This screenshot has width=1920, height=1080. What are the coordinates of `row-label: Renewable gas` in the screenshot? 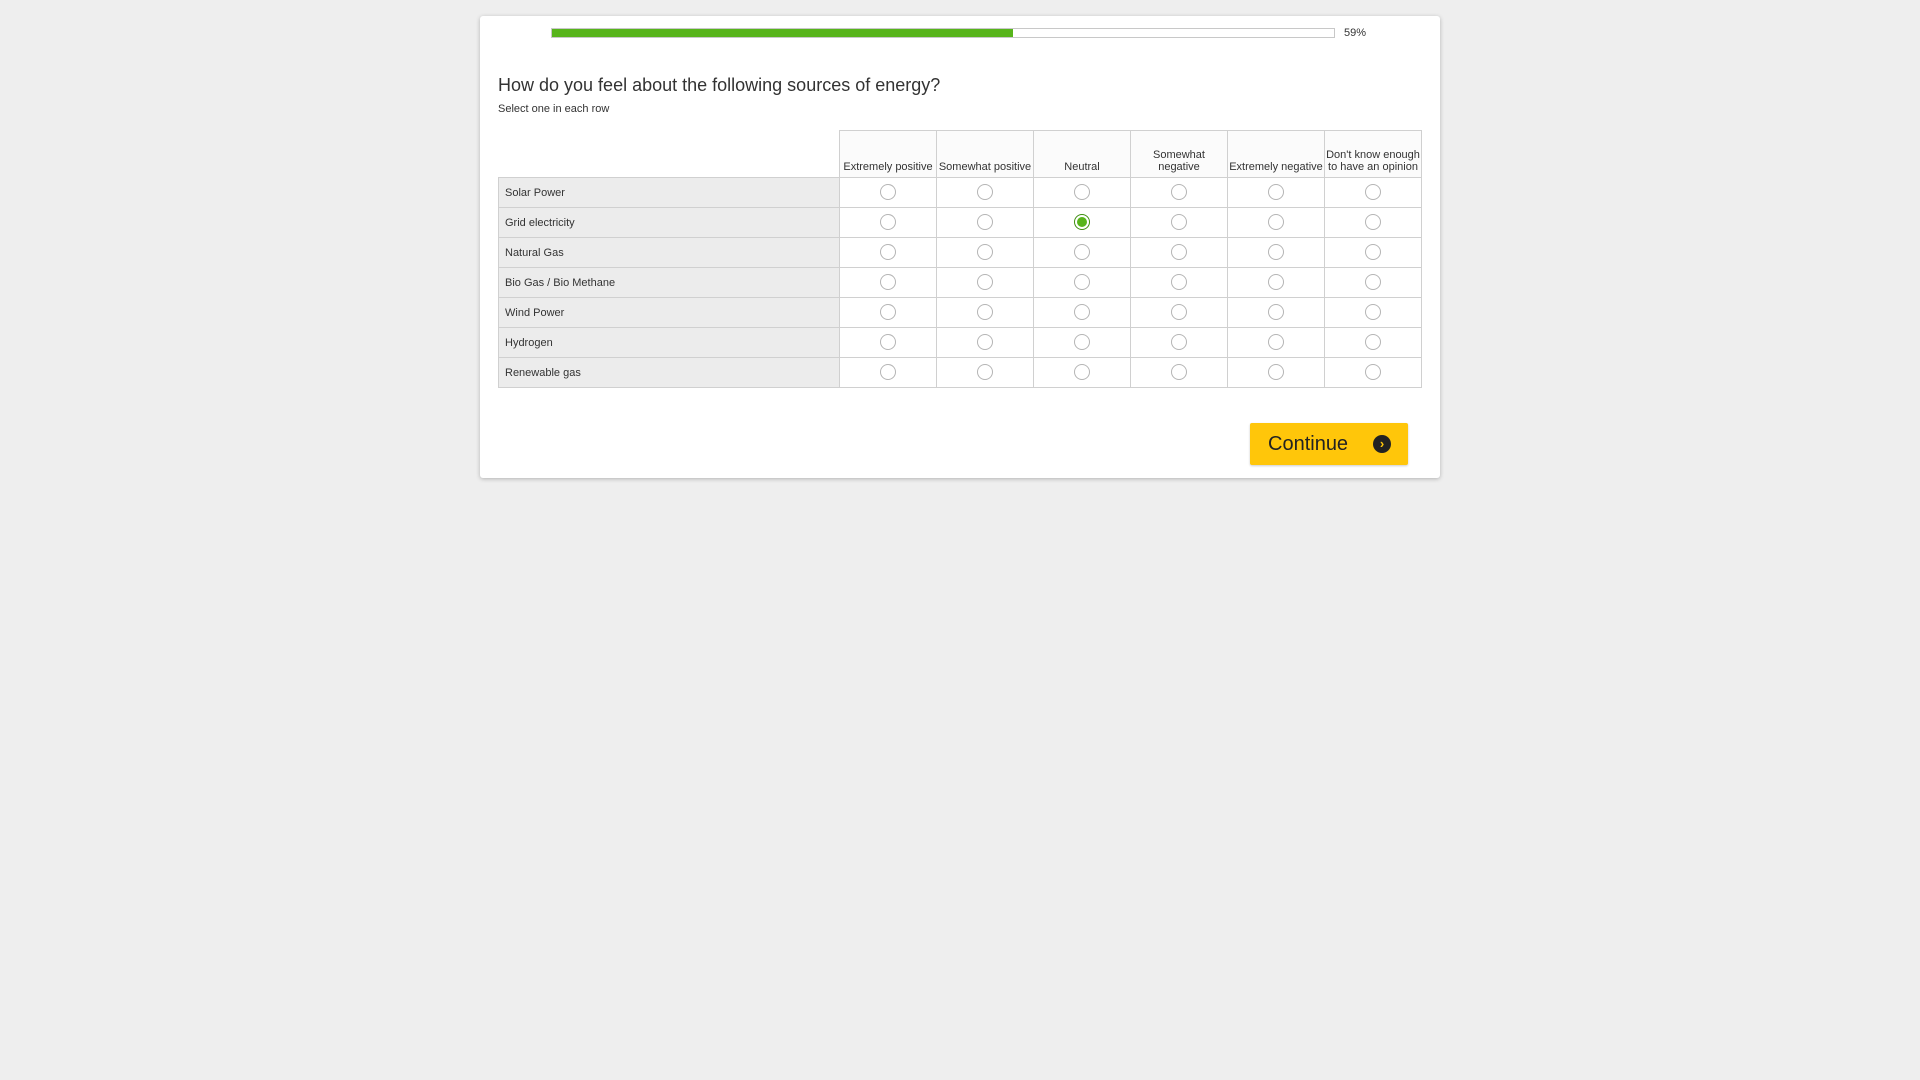 It's located at (669, 372).